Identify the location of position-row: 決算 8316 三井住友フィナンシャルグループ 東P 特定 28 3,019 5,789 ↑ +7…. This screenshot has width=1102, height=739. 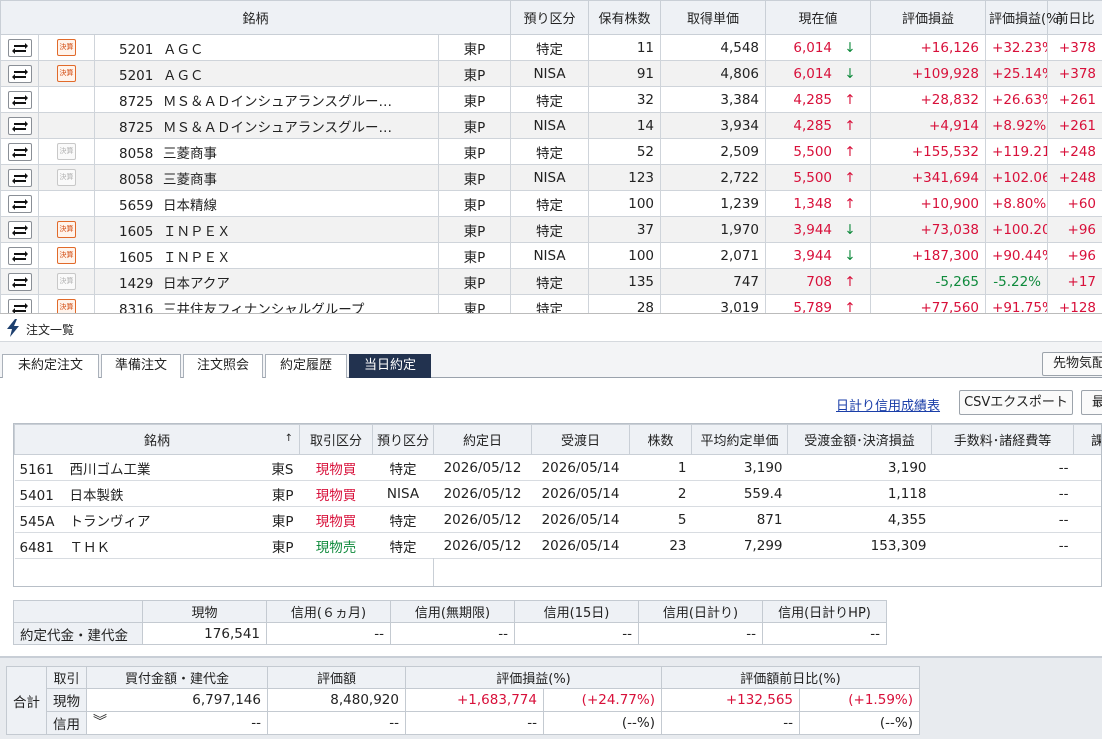
(551, 304).